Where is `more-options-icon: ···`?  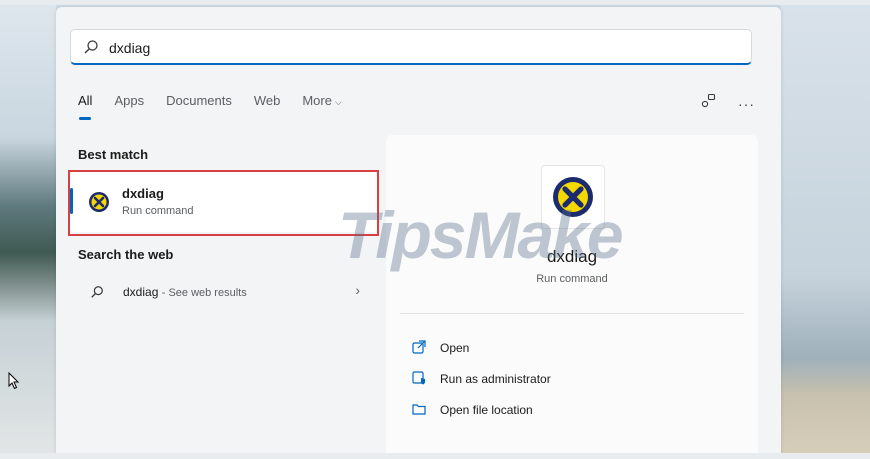 more-options-icon: ··· is located at coordinates (746, 104).